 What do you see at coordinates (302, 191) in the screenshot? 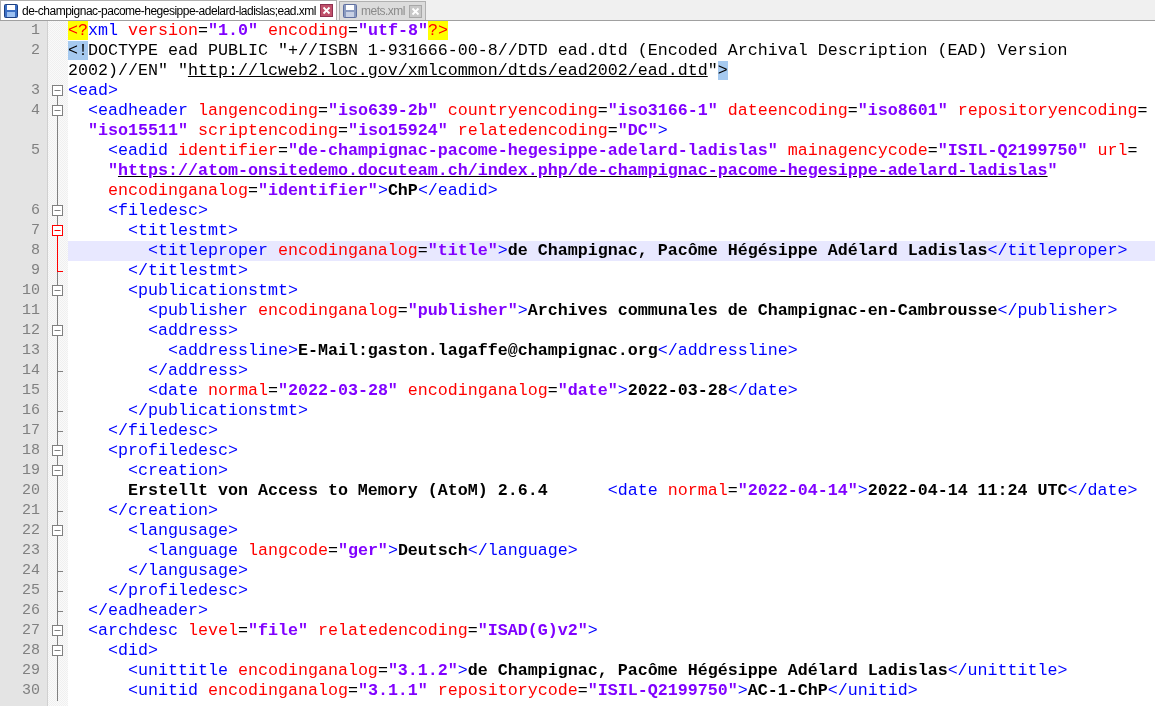
I see `code-line: encodinganalog="identifier">ChP</eadid>` at bounding box center [302, 191].